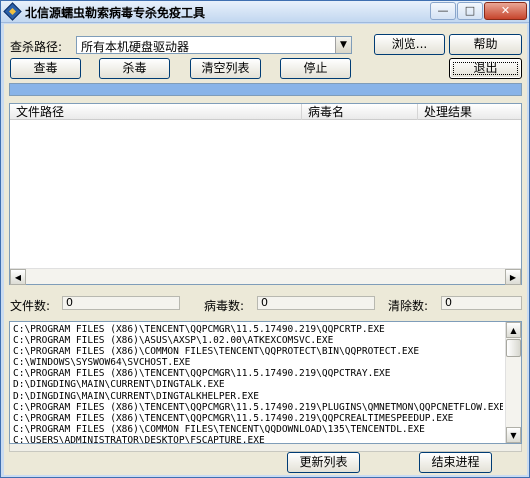 The height and width of the screenshot is (478, 530). I want to click on scroll-left-icon: ◀, so click(18, 277).